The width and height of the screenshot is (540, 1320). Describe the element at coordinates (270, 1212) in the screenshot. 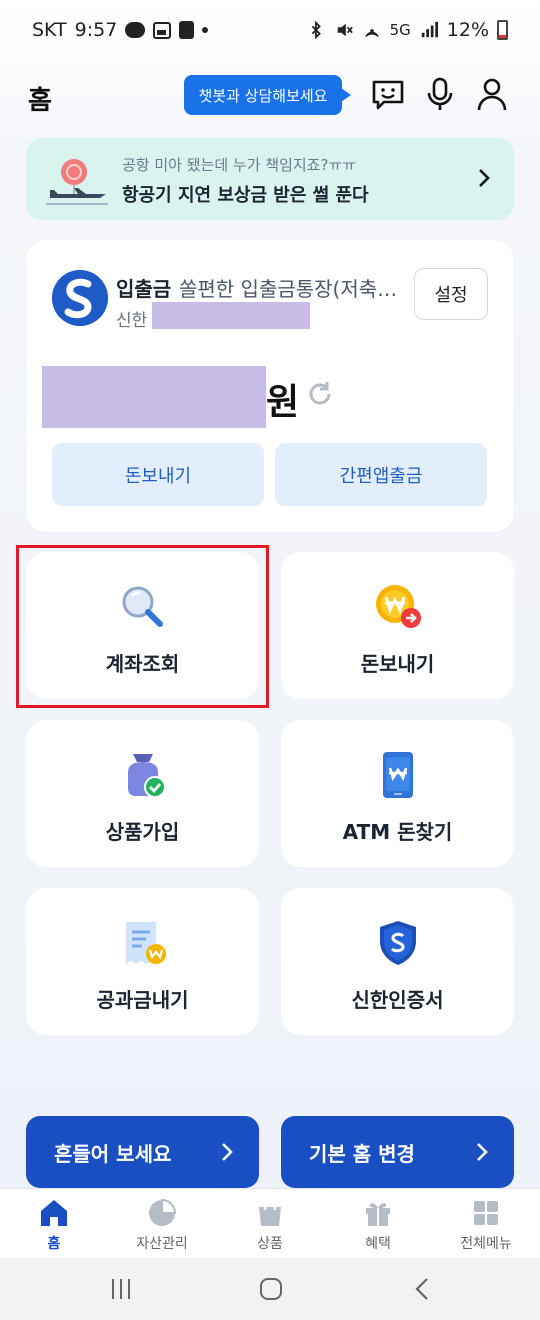

I see `shopping-bag-icon` at that location.